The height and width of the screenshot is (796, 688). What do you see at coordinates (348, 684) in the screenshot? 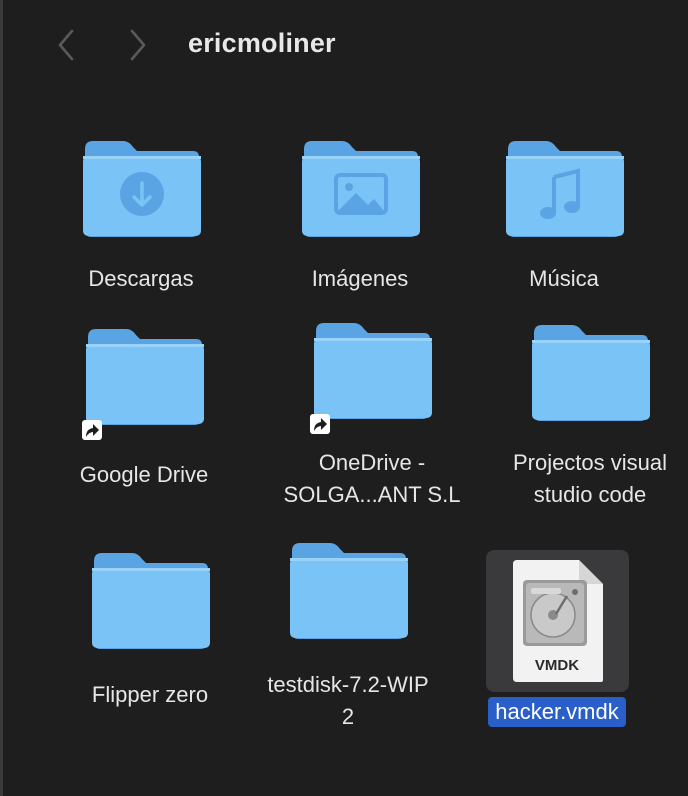
I see `item-label-line1: testdisk-7.2-WIP` at bounding box center [348, 684].